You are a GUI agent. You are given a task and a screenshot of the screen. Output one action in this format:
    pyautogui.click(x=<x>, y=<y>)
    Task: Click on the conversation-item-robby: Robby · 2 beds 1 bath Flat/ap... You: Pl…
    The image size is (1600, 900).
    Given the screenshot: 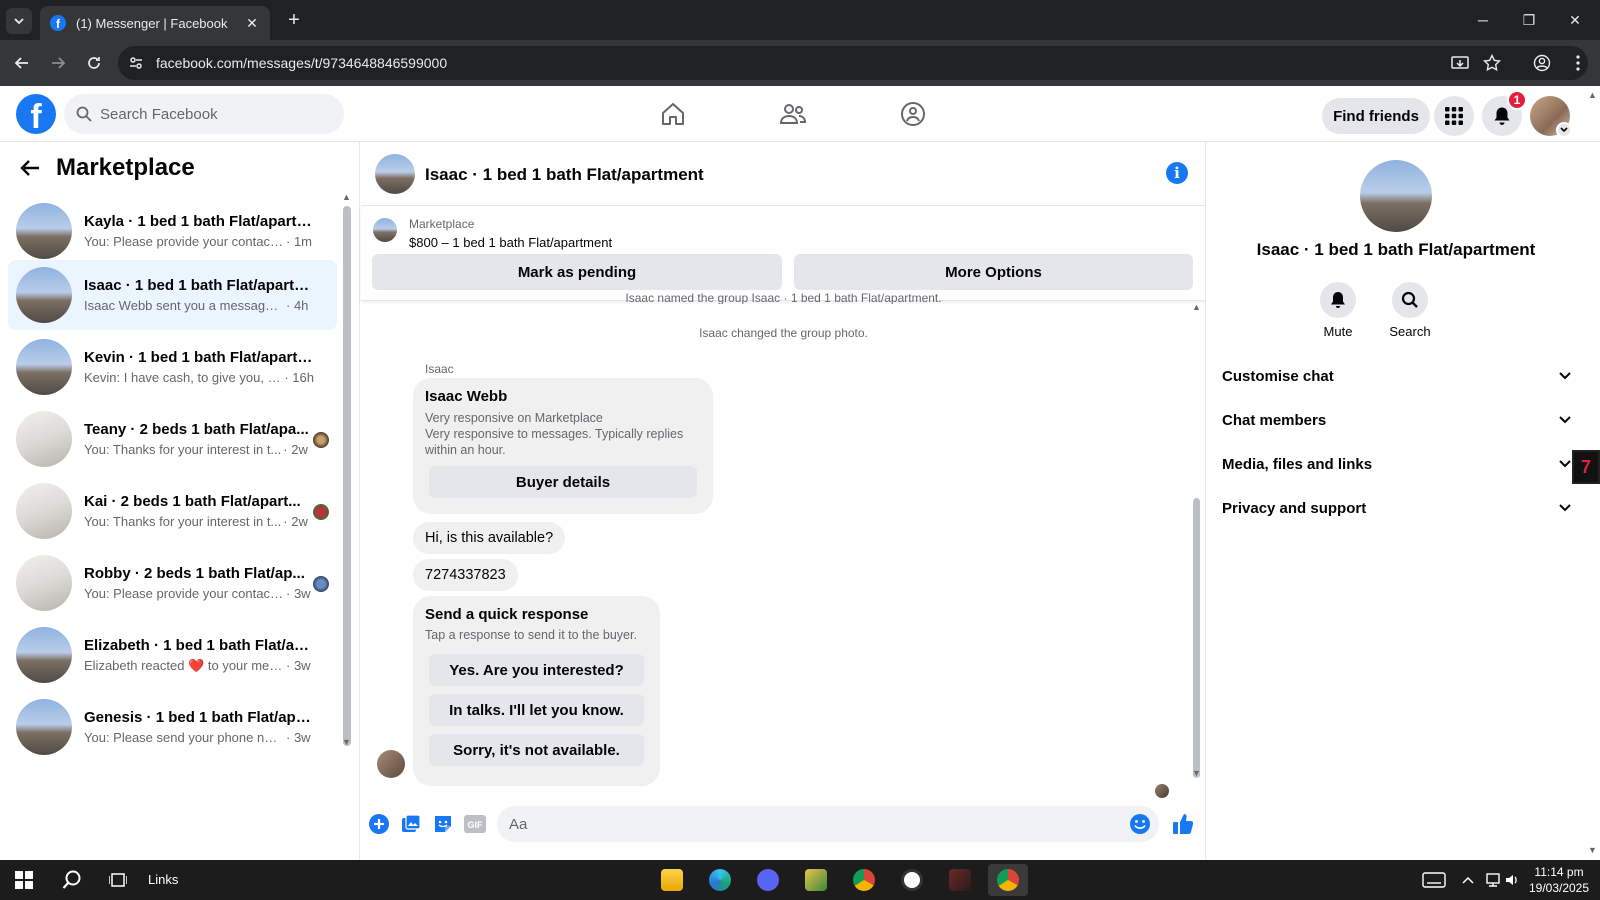 What is the action you would take?
    pyautogui.click(x=172, y=583)
    